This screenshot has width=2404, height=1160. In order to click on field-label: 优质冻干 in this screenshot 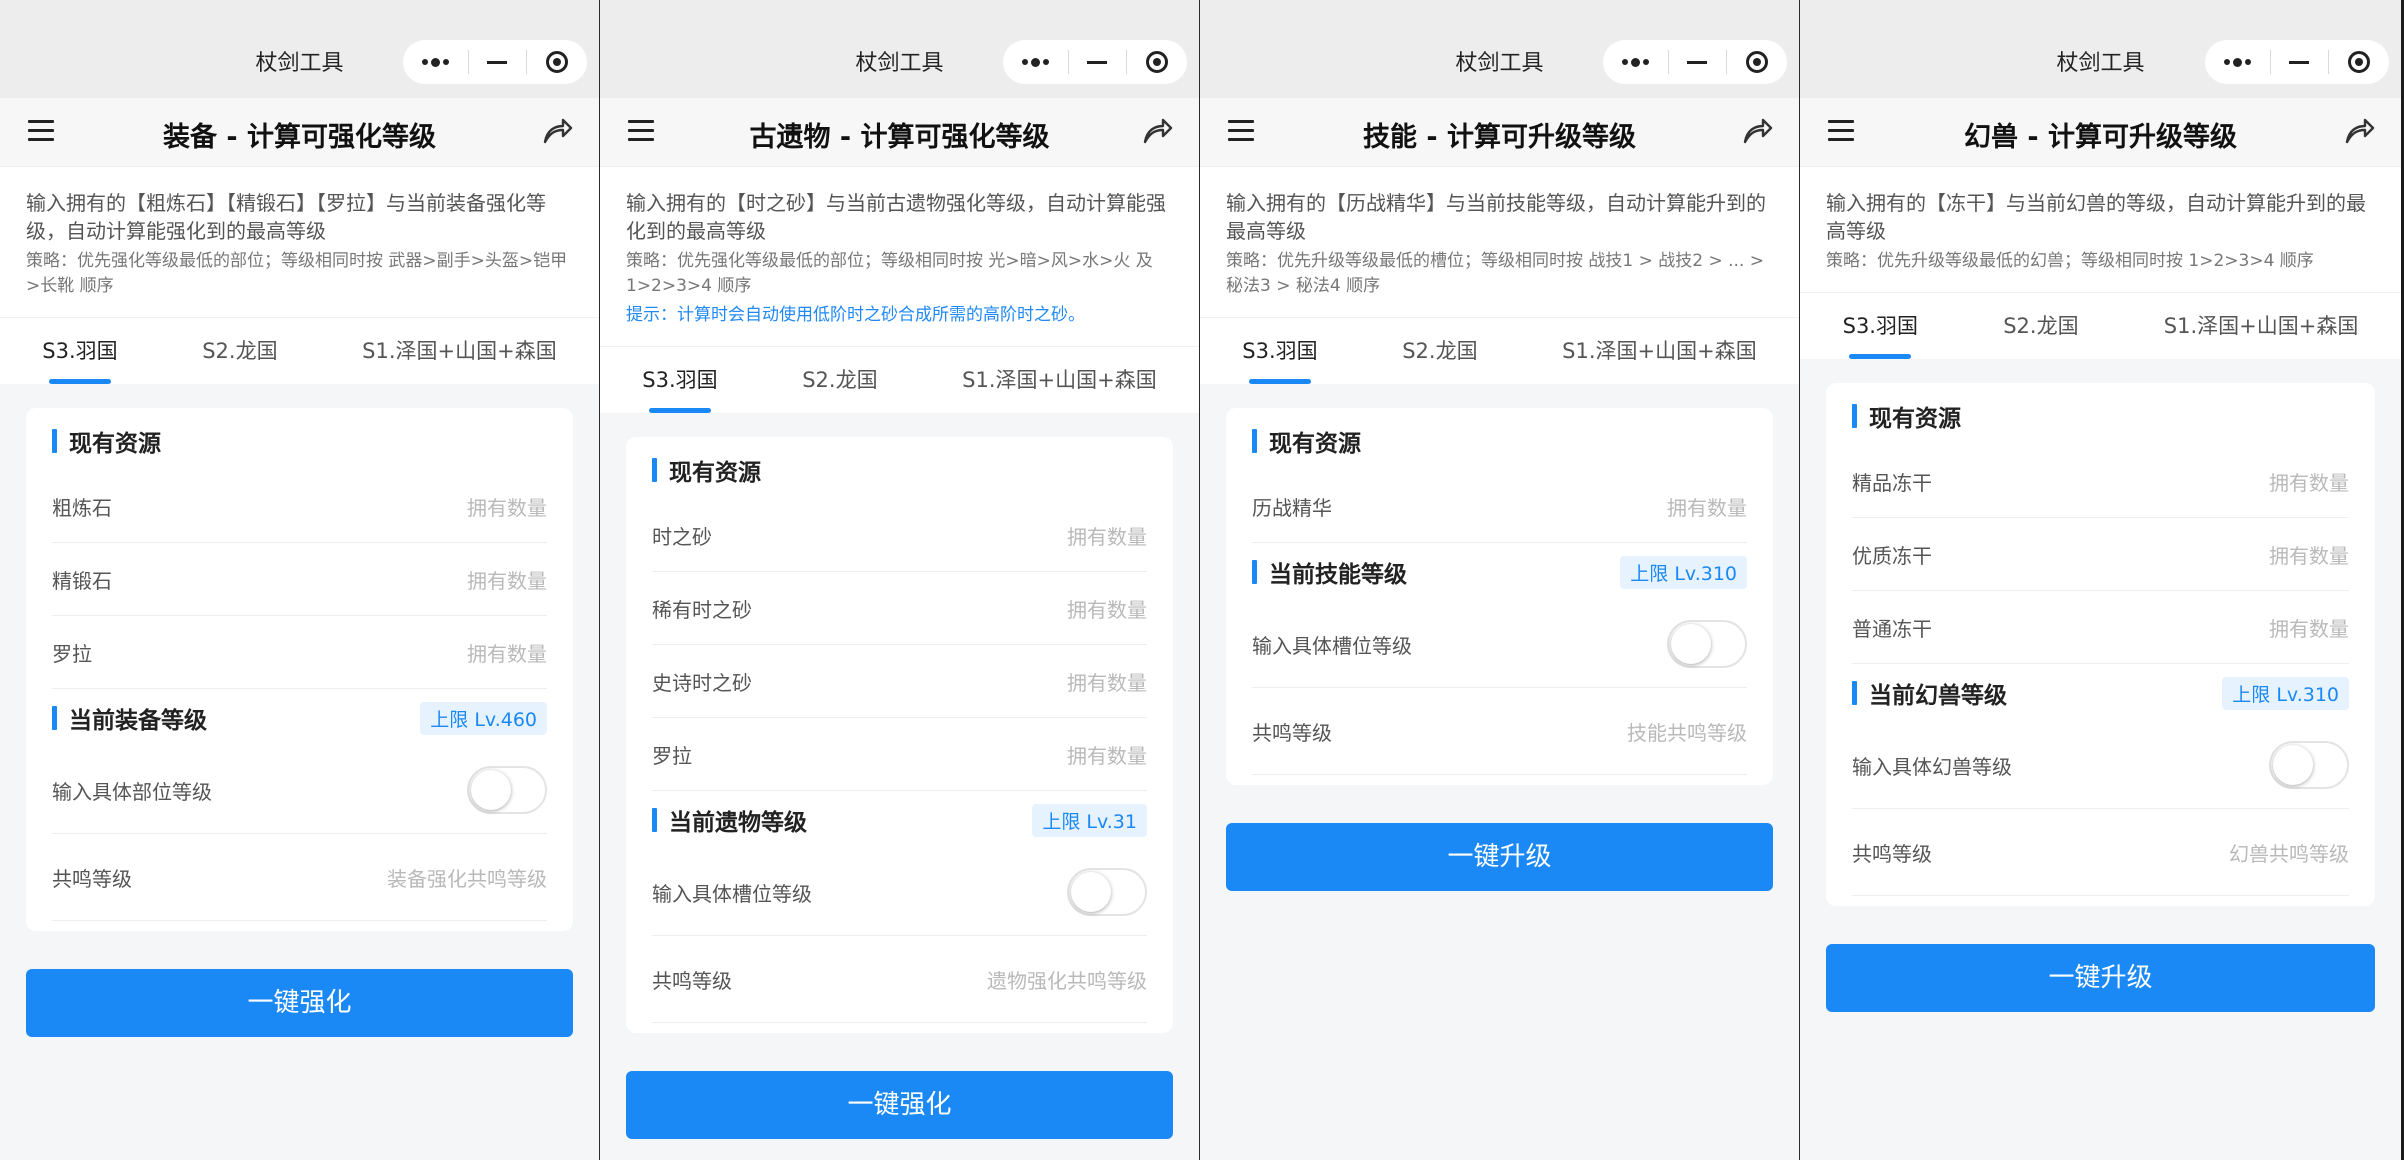, I will do `click(1892, 555)`.